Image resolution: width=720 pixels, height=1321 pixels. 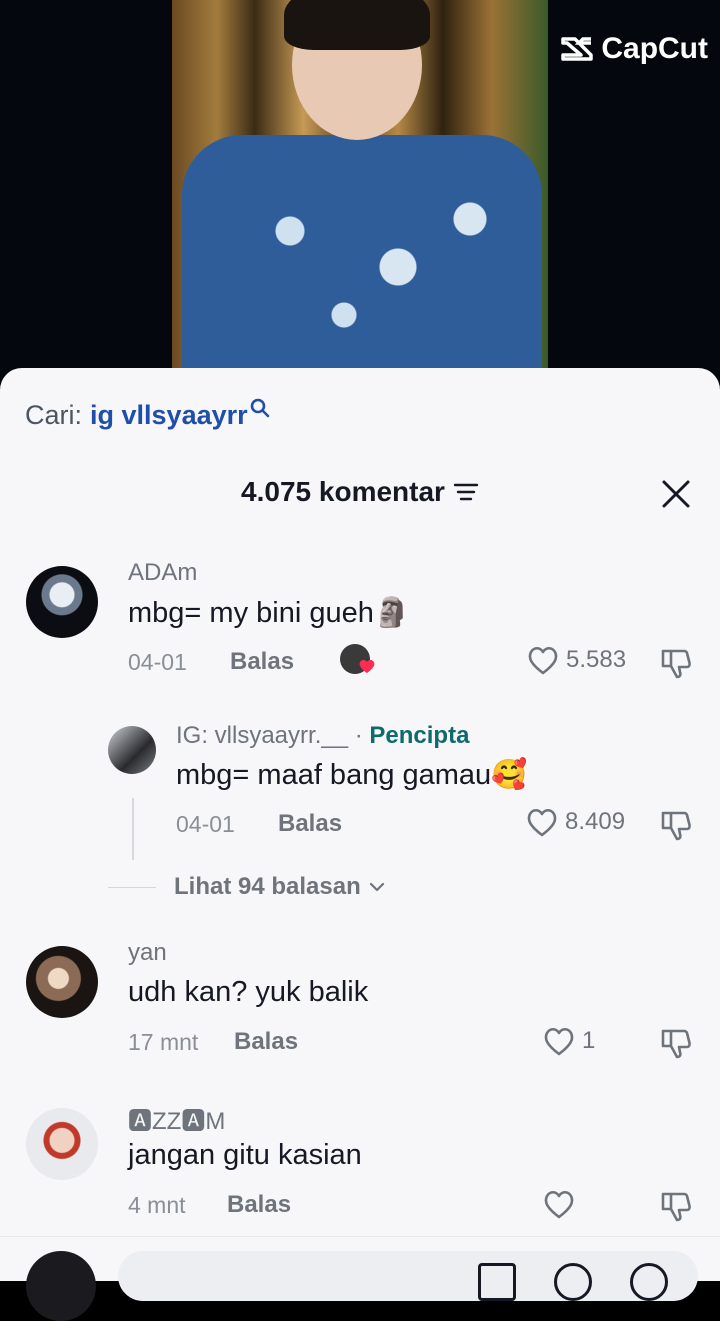 I want to click on image-icon, so click(x=497, y=1282).